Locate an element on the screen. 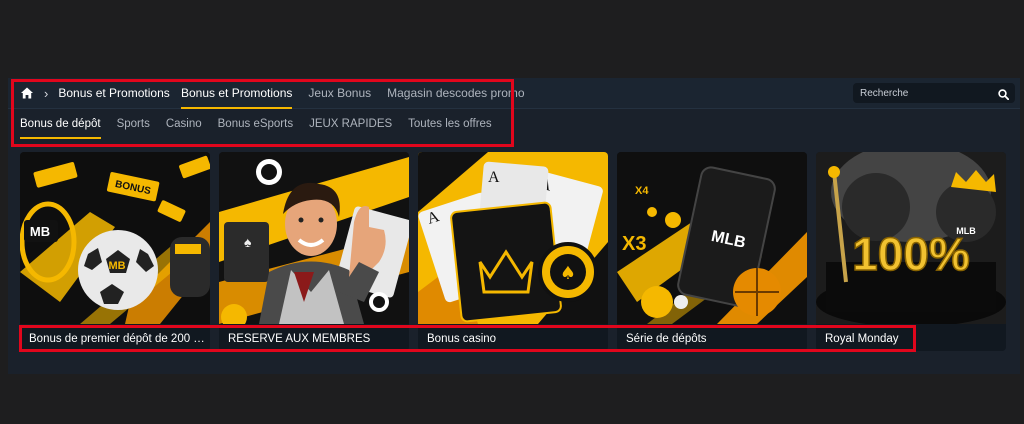 The height and width of the screenshot is (424, 1024). tab-jeux-bonus: Jeux Bonus is located at coordinates (339, 93).